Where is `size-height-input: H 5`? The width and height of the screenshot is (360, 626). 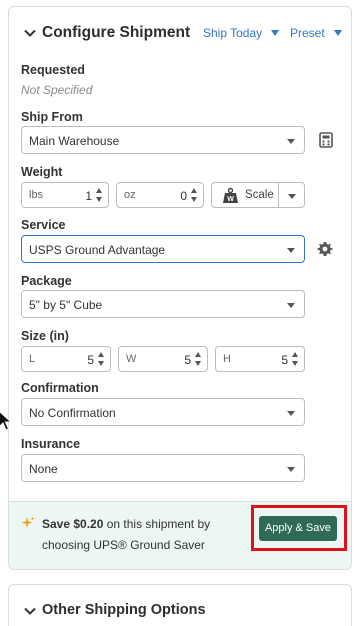
size-height-input: H 5 is located at coordinates (260, 359).